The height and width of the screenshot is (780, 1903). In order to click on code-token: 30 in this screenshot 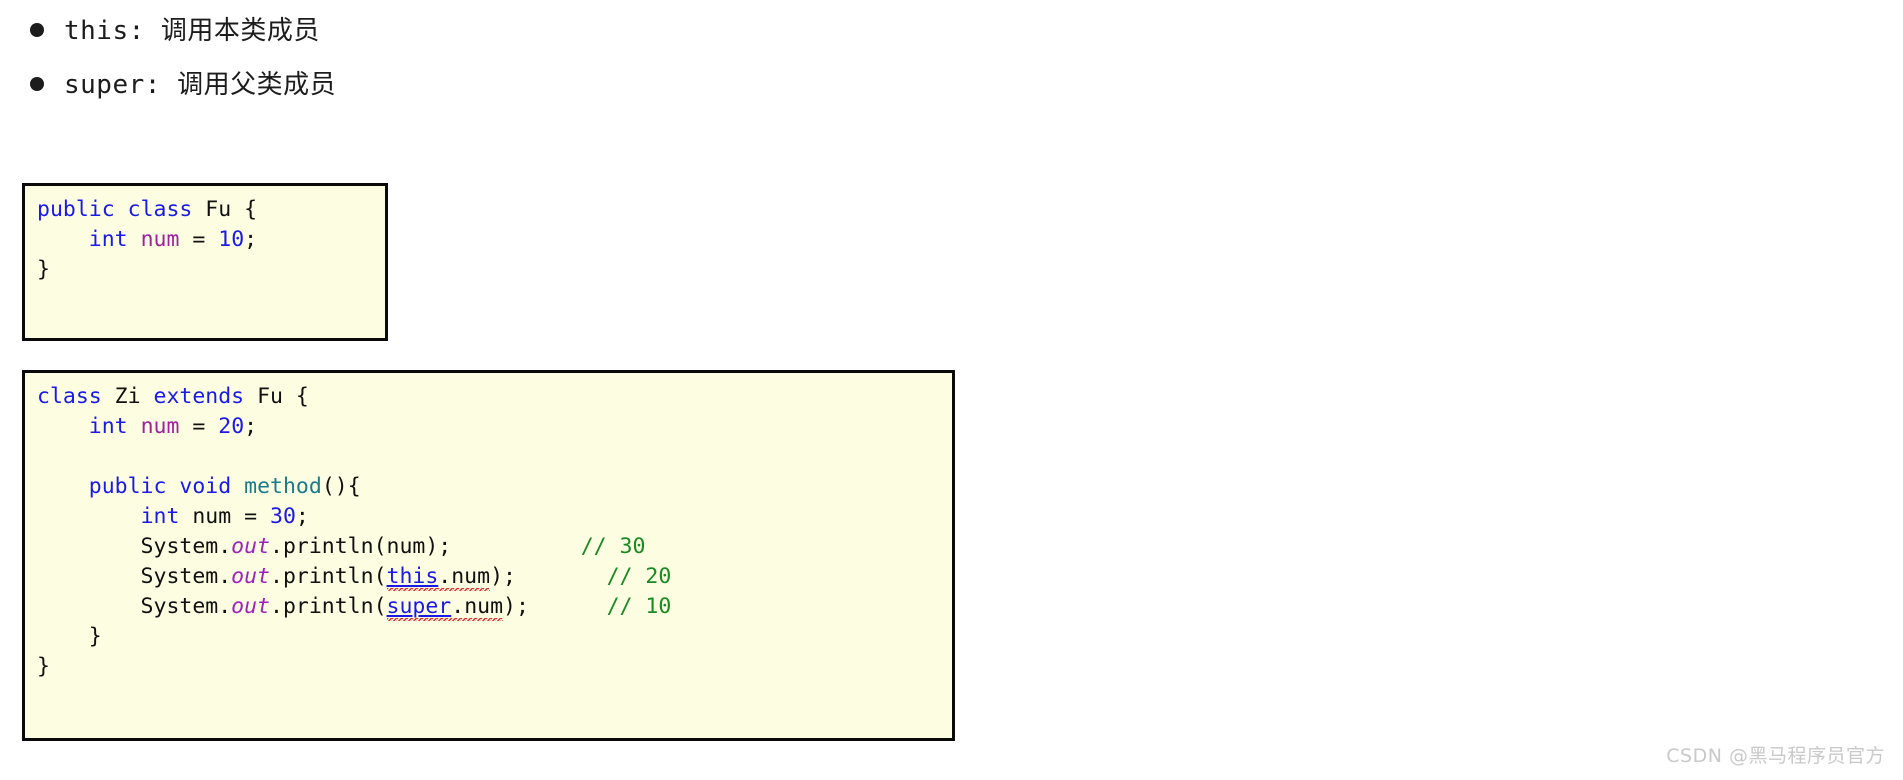, I will do `click(283, 516)`.